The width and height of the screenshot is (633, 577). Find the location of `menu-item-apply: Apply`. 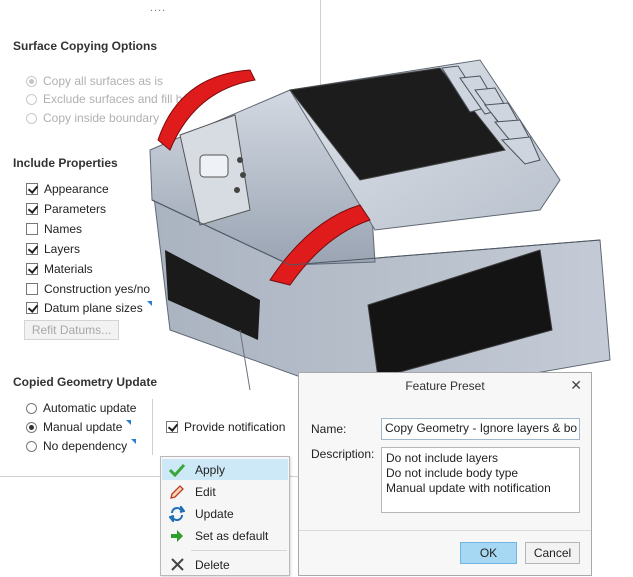

menu-item-apply: Apply is located at coordinates (225, 469).